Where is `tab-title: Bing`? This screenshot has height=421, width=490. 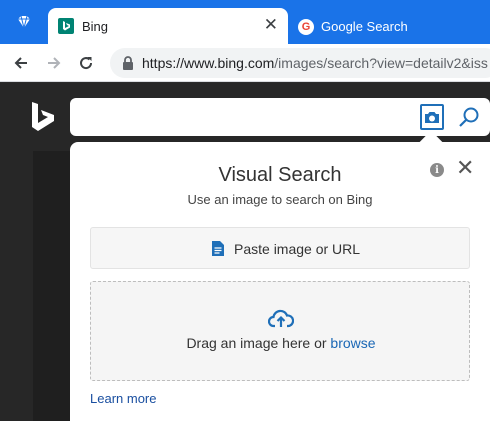
tab-title: Bing is located at coordinates (95, 26).